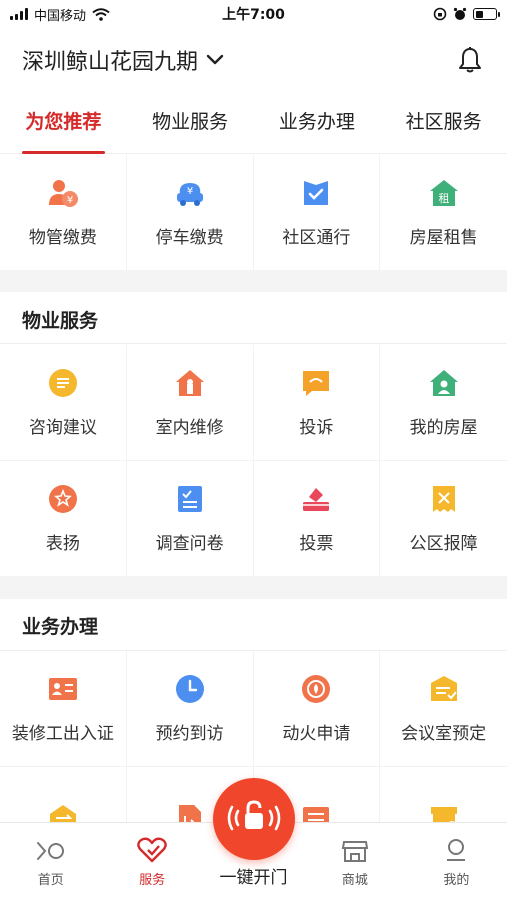  Describe the element at coordinates (460, 13) in the screenshot. I see `alarm-icon` at that location.